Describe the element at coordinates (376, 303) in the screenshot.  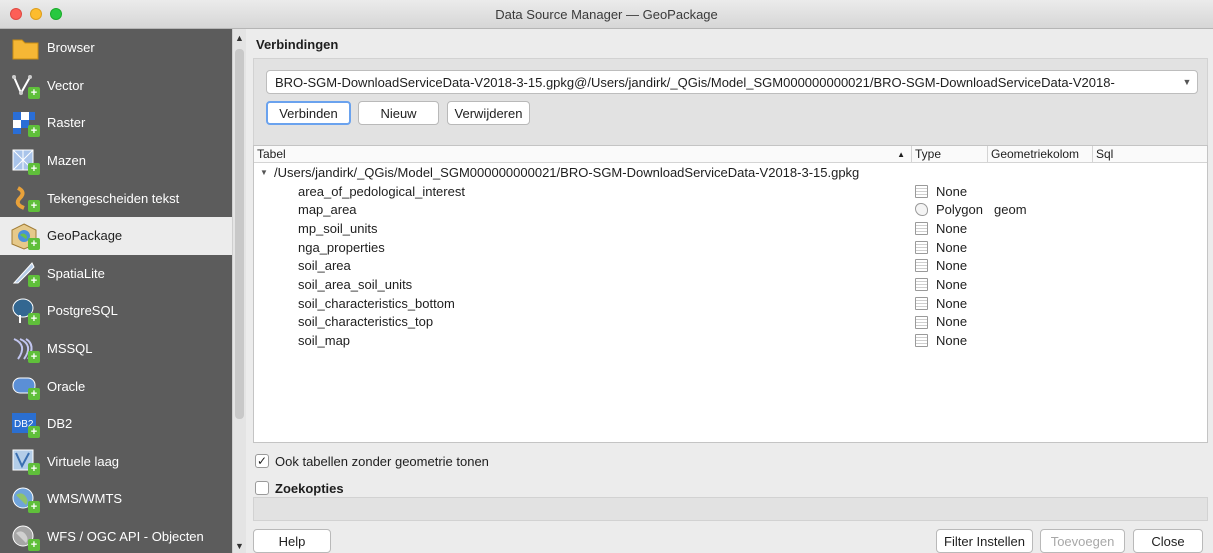
I see `table-name: soil_characteristics_bottom` at that location.